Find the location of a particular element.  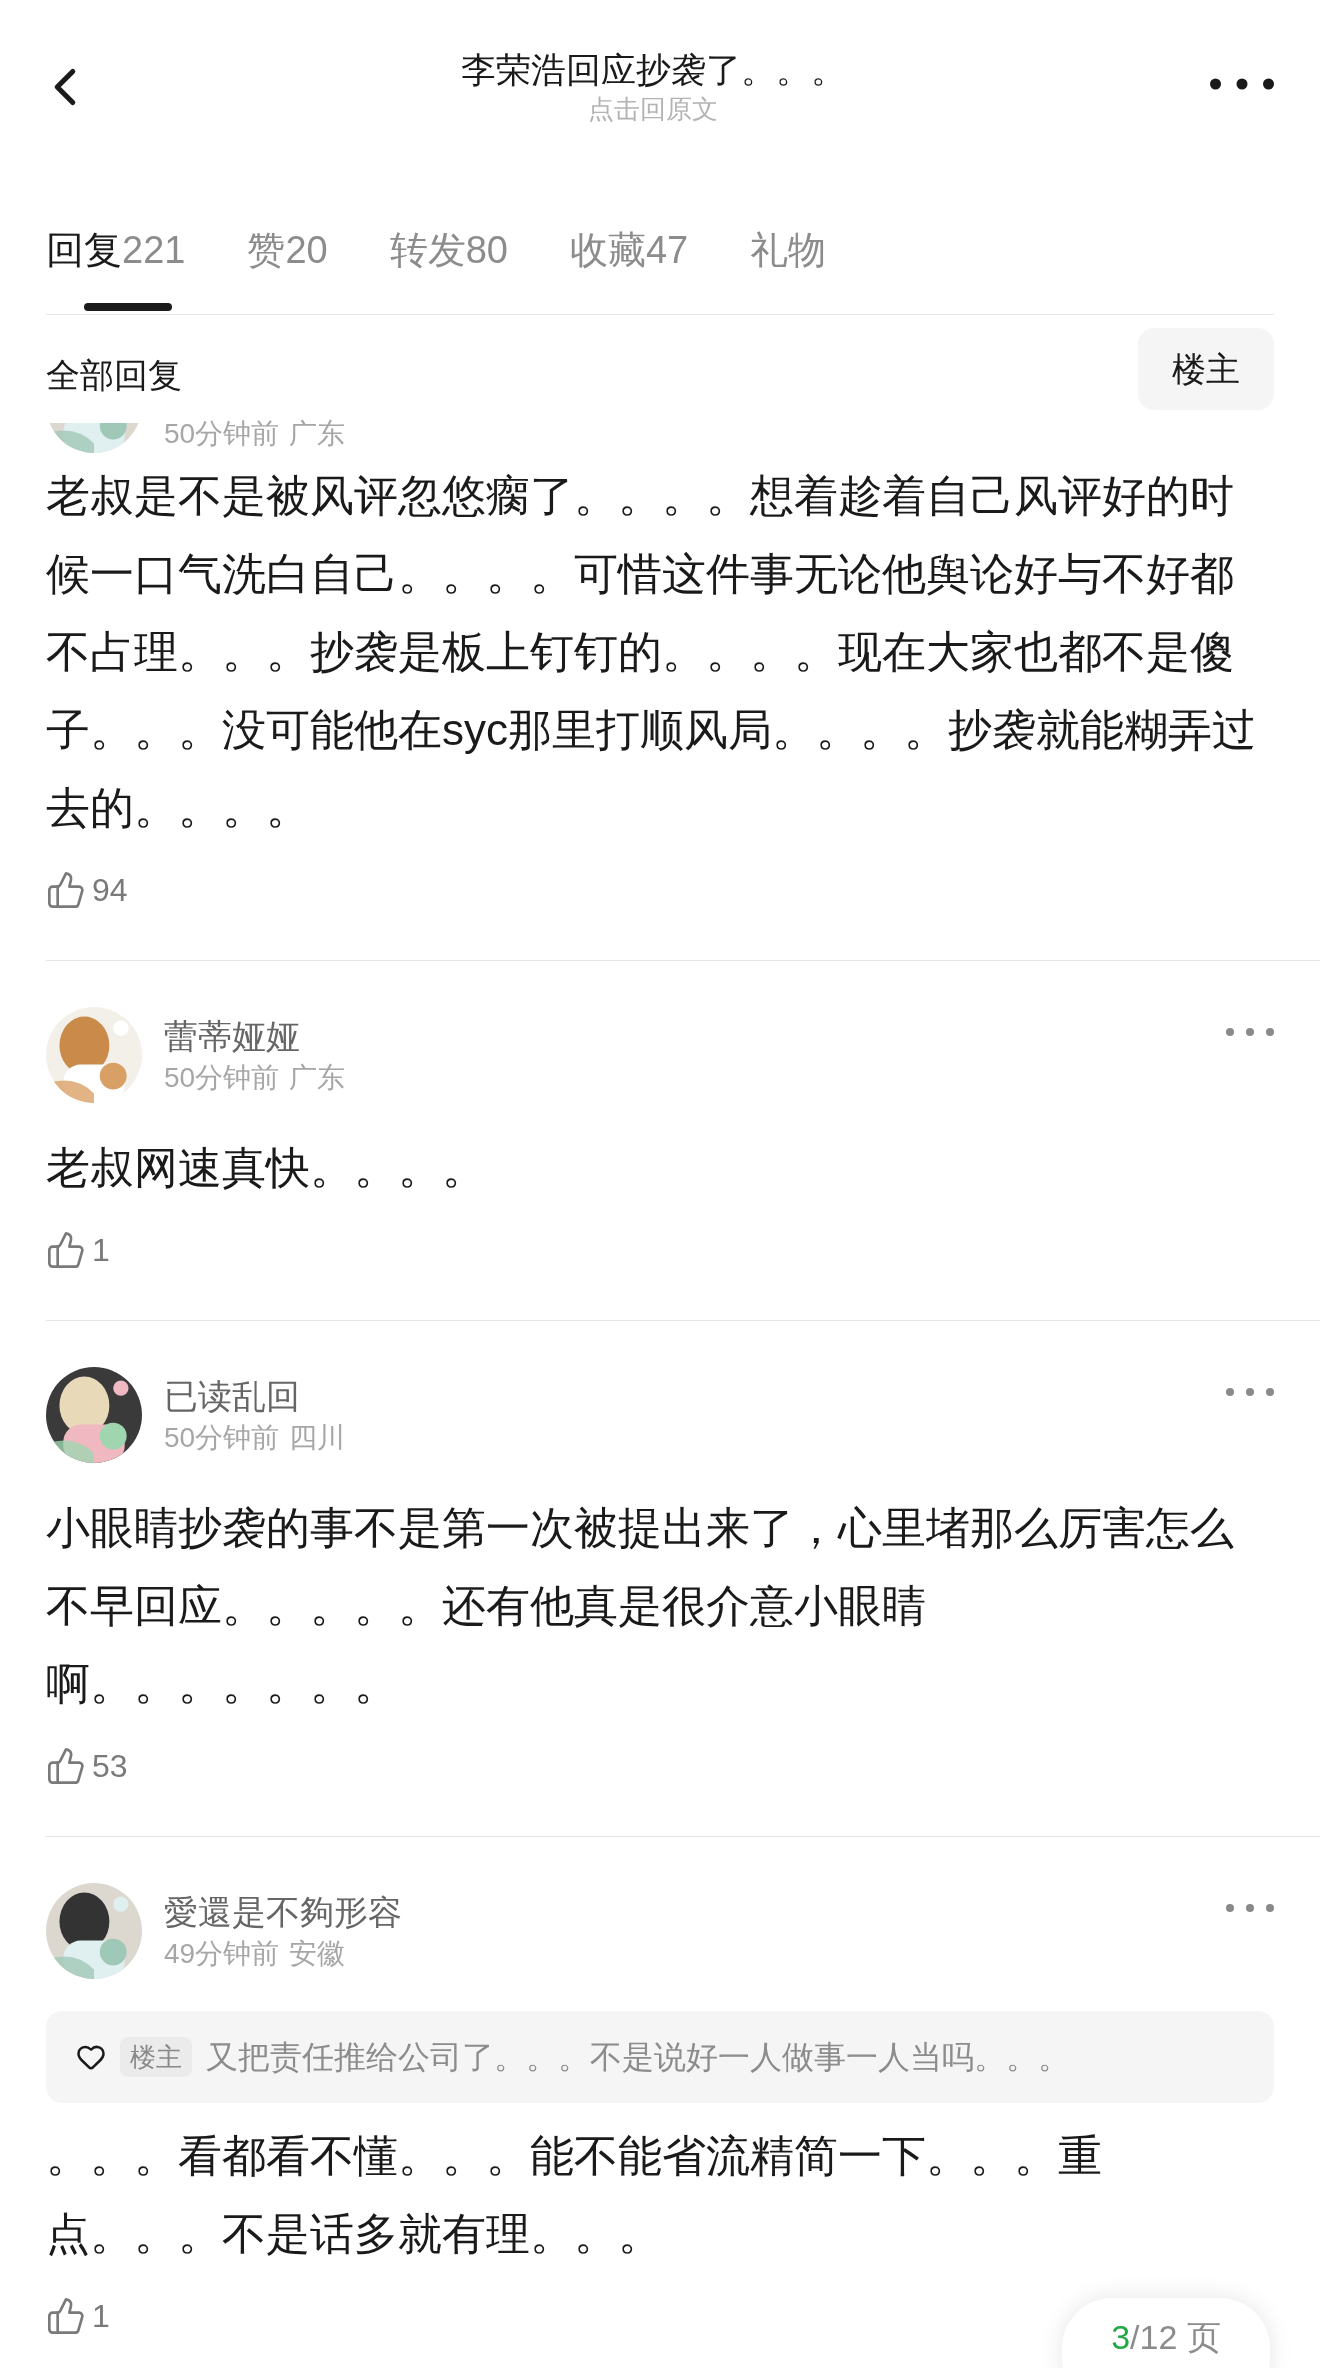

username: 已读乱回 is located at coordinates (684, 1396).